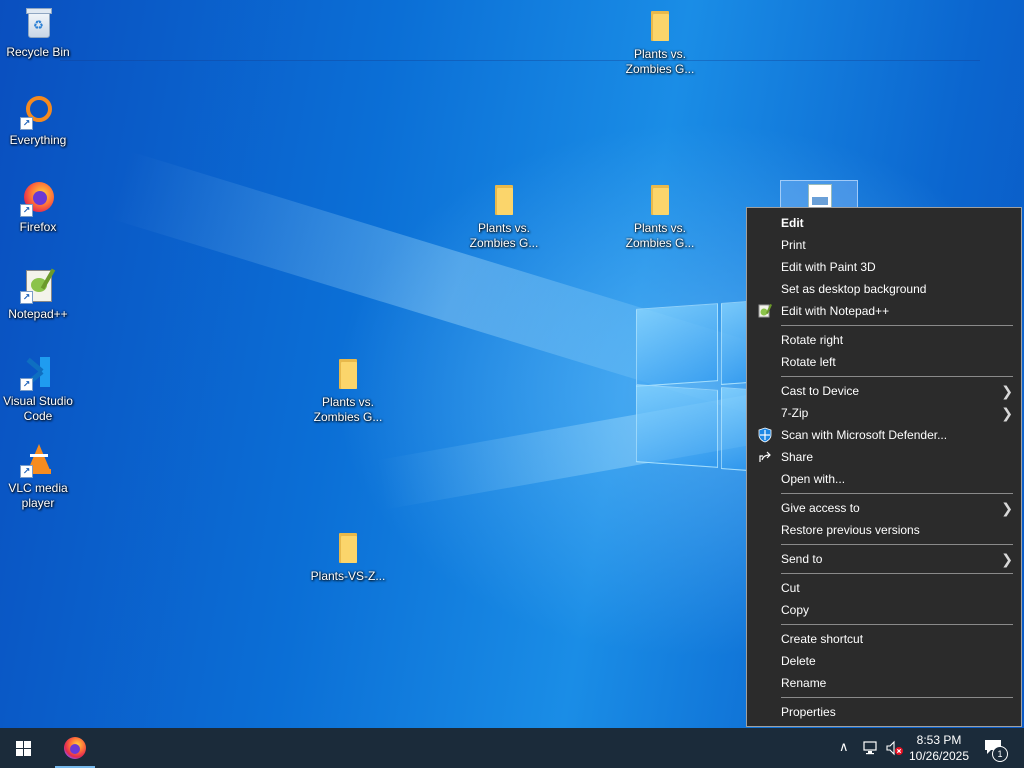  What do you see at coordinates (792, 223) in the screenshot?
I see `menu-item-label: Edit` at bounding box center [792, 223].